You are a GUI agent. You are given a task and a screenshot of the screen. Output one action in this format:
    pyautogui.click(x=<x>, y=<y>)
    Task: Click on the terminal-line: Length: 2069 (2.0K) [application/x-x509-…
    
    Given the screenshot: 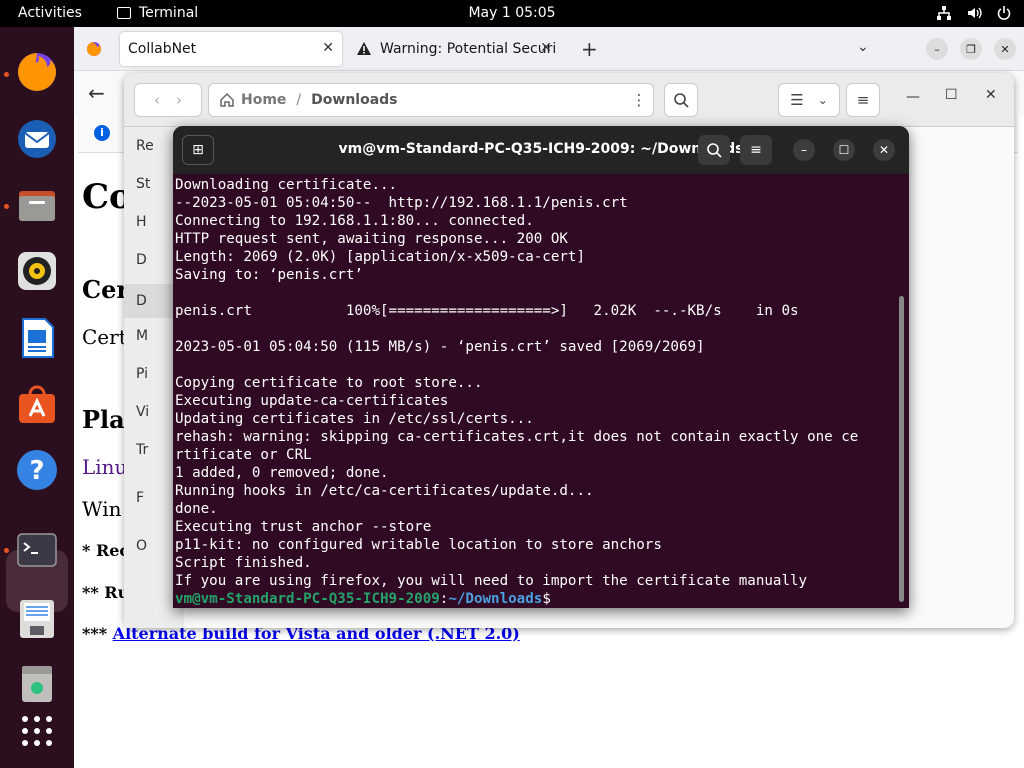 What is the action you would take?
    pyautogui.click(x=380, y=257)
    